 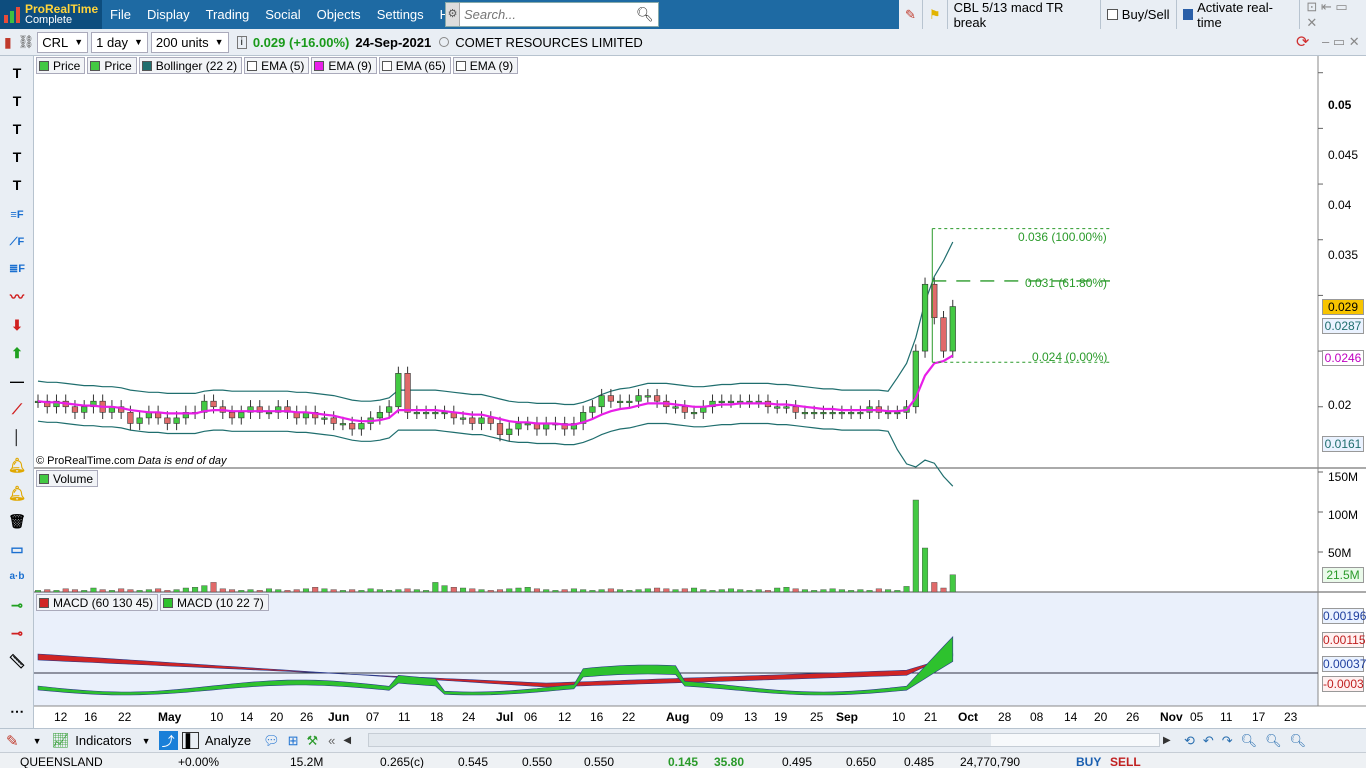 I want to click on chart-type-icon: ▮, so click(x=8, y=42).